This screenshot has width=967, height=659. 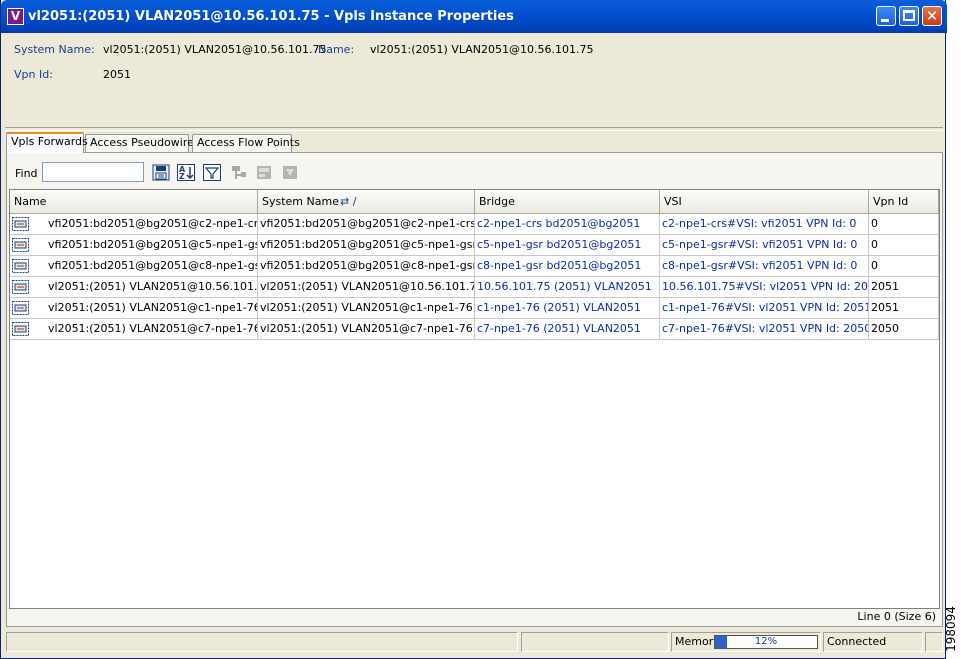 I want to click on close-icon: ✕, so click(x=932, y=16).